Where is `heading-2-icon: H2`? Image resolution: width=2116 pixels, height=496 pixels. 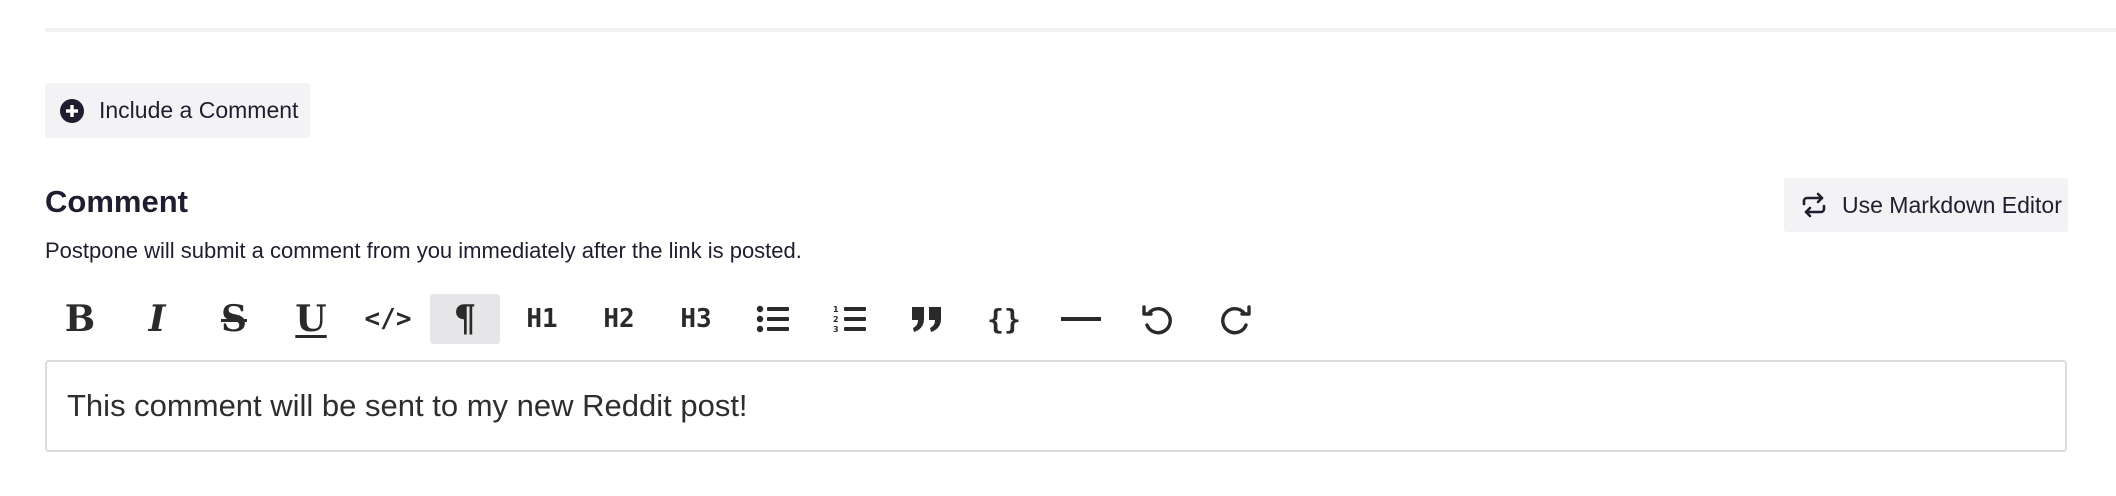 heading-2-icon: H2 is located at coordinates (619, 319).